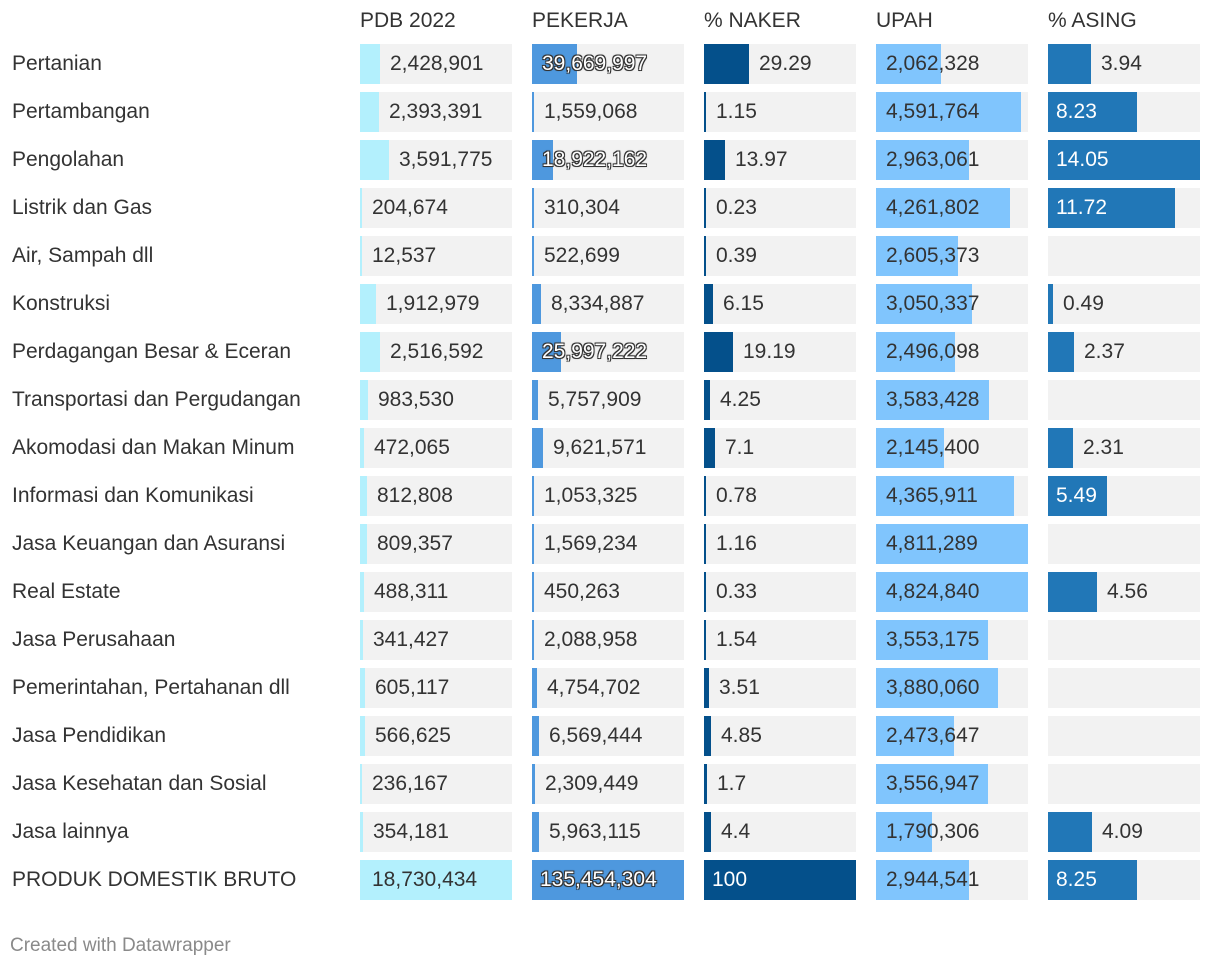 The width and height of the screenshot is (1220, 972). Describe the element at coordinates (68, 159) in the screenshot. I see `row-label: Pengolahan` at that location.